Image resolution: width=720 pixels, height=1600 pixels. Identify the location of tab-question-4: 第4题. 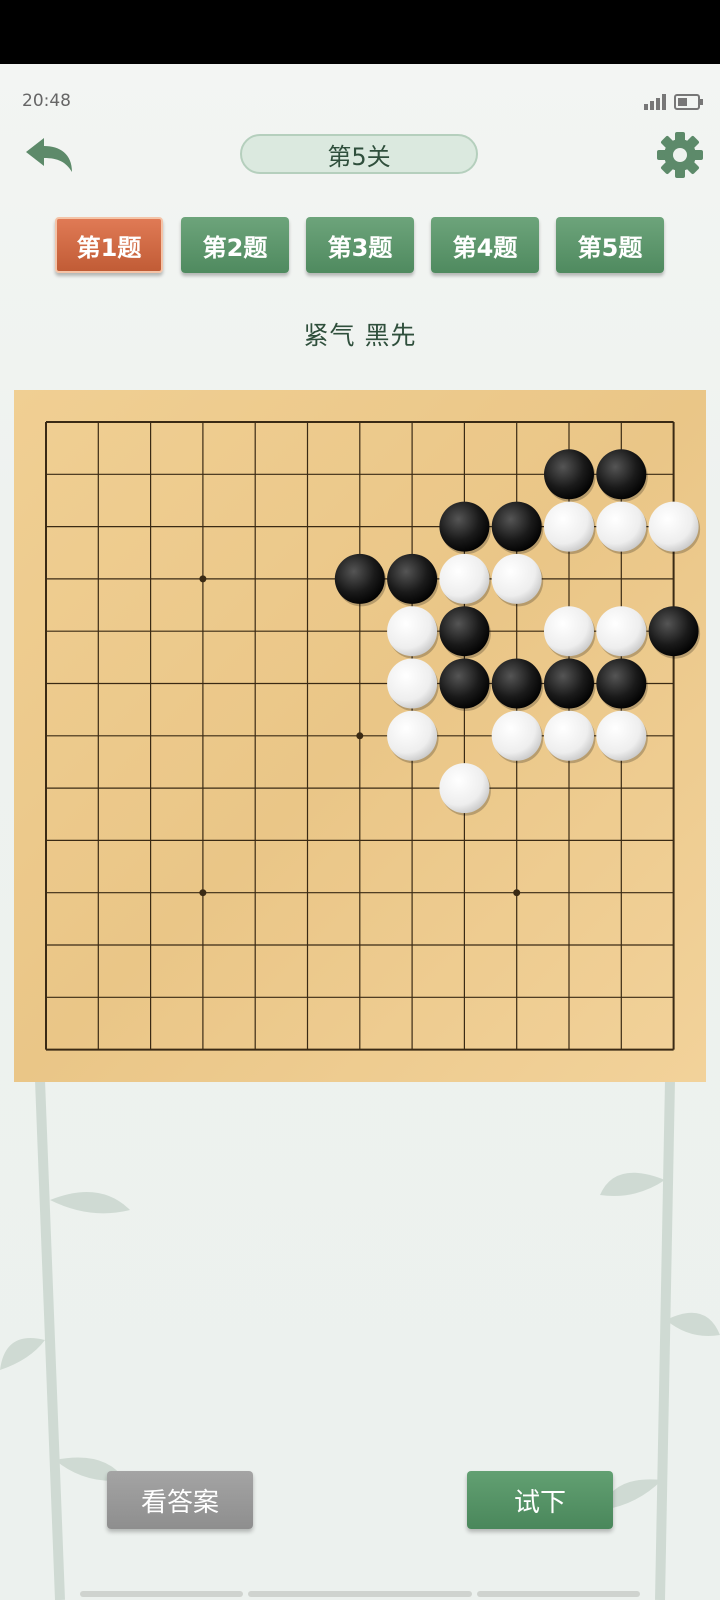
(485, 245).